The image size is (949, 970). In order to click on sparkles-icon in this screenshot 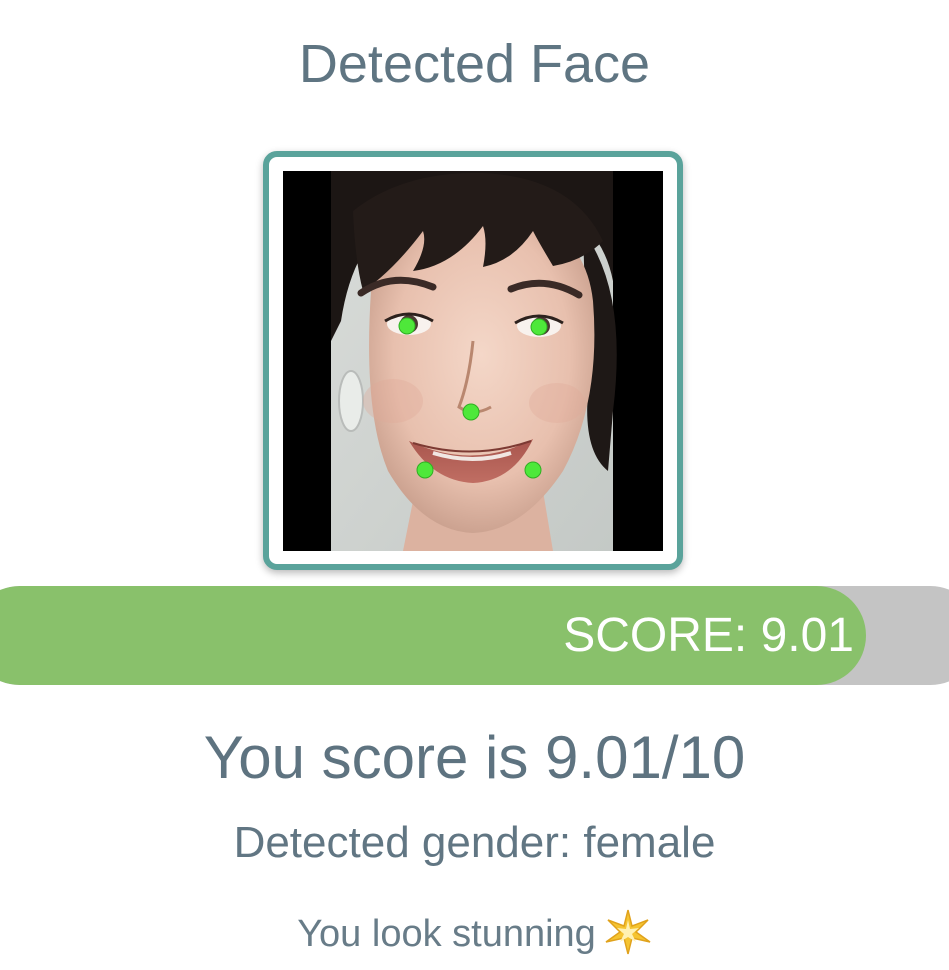, I will do `click(628, 932)`.